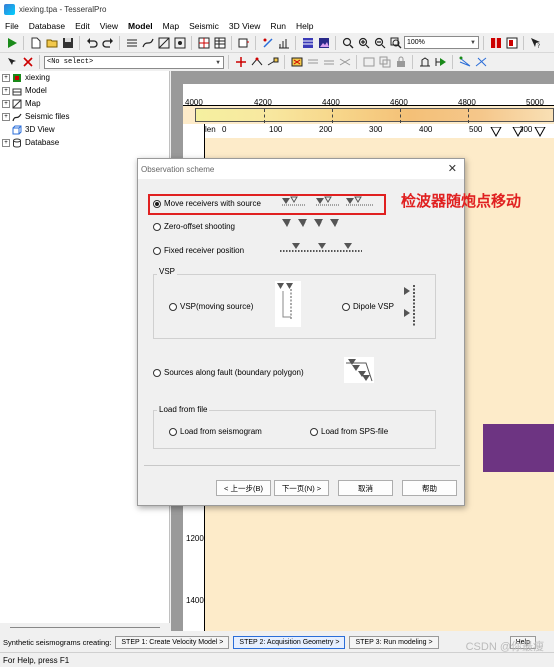  I want to click on tree-item-xiexing: + xiexing, so click(84, 77).